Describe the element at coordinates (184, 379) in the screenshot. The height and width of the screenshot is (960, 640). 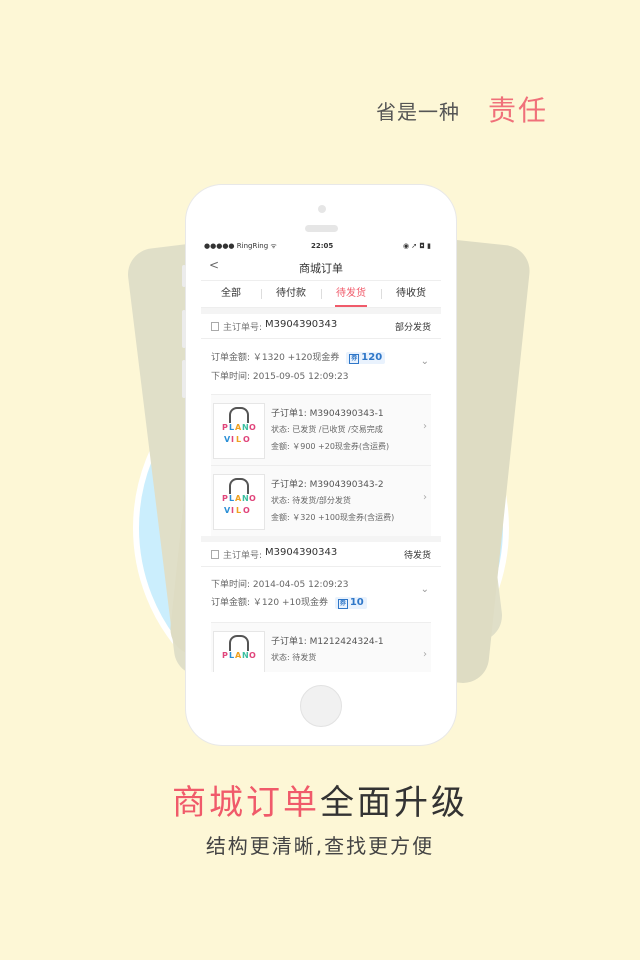
I see `phone-volume-down` at that location.